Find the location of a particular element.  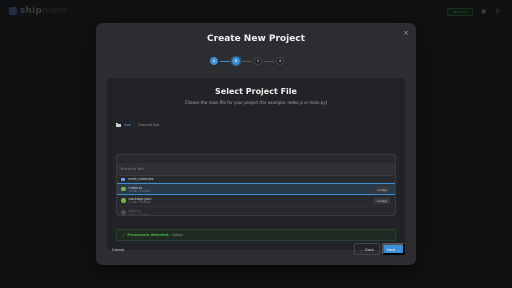

close-icon: × is located at coordinates (406, 33).